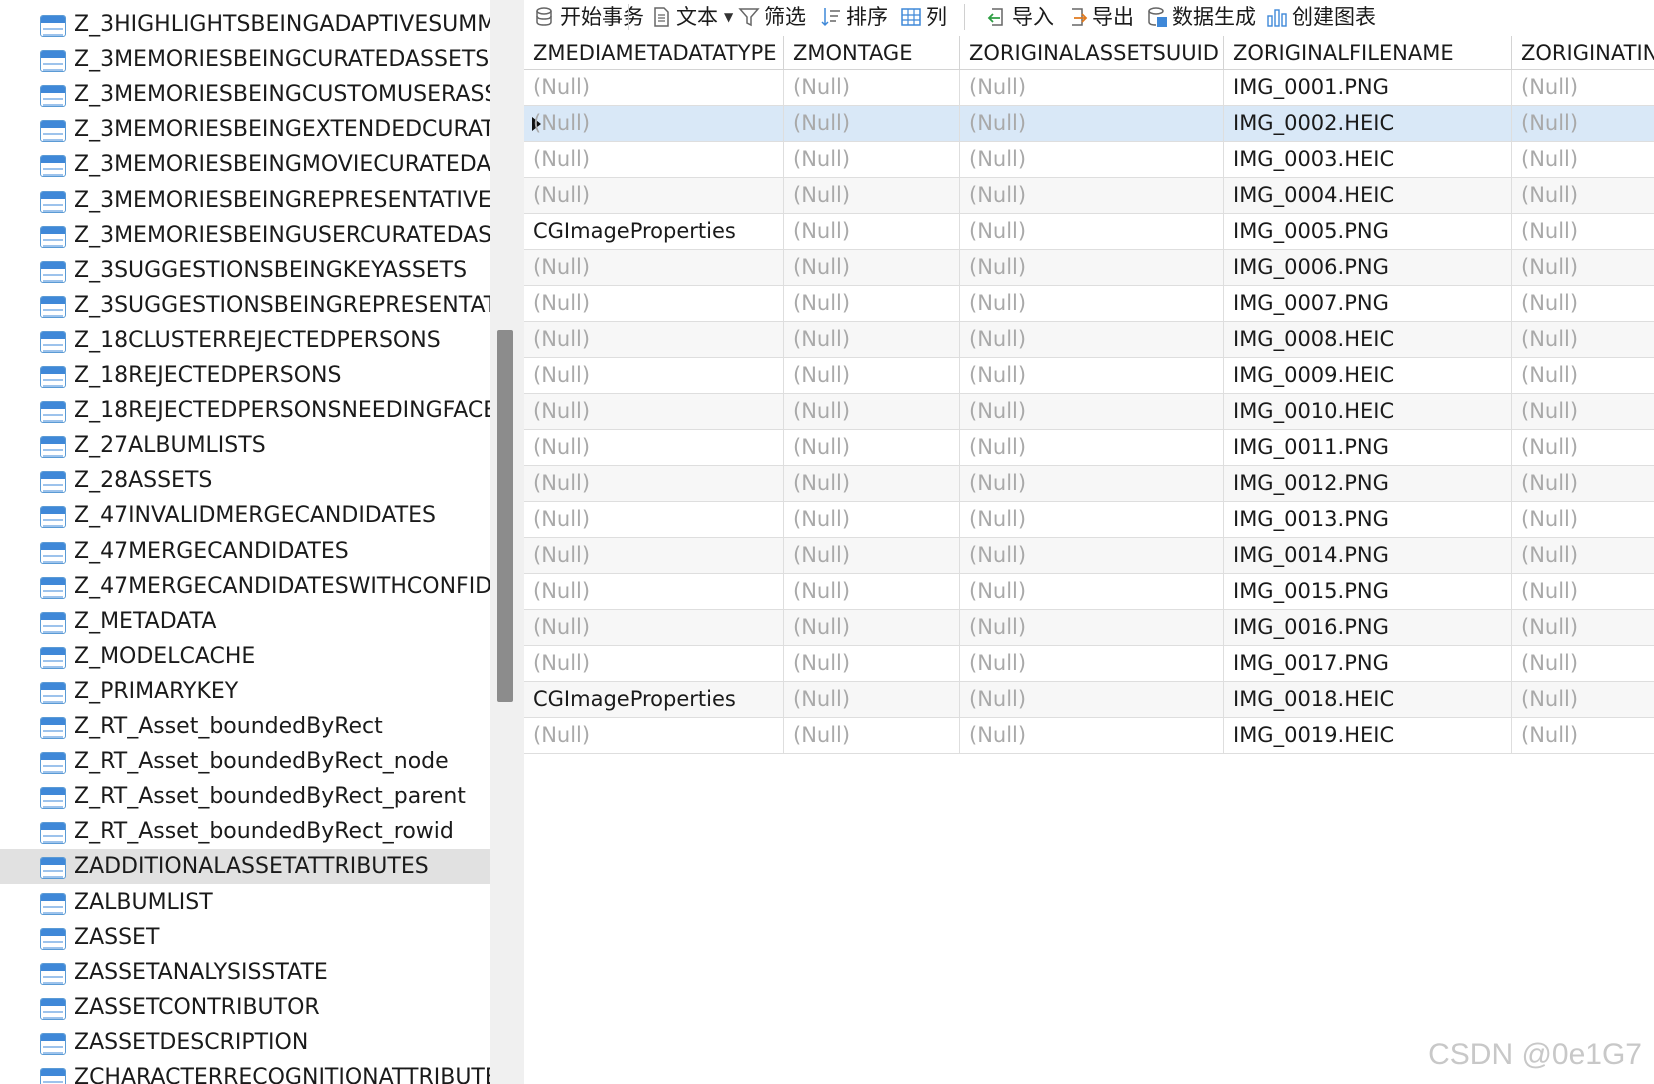  What do you see at coordinates (1089, 376) in the screenshot?
I see `table-row: (Null) (Null) (Null) IMG_0009.HEIC (Null)` at bounding box center [1089, 376].